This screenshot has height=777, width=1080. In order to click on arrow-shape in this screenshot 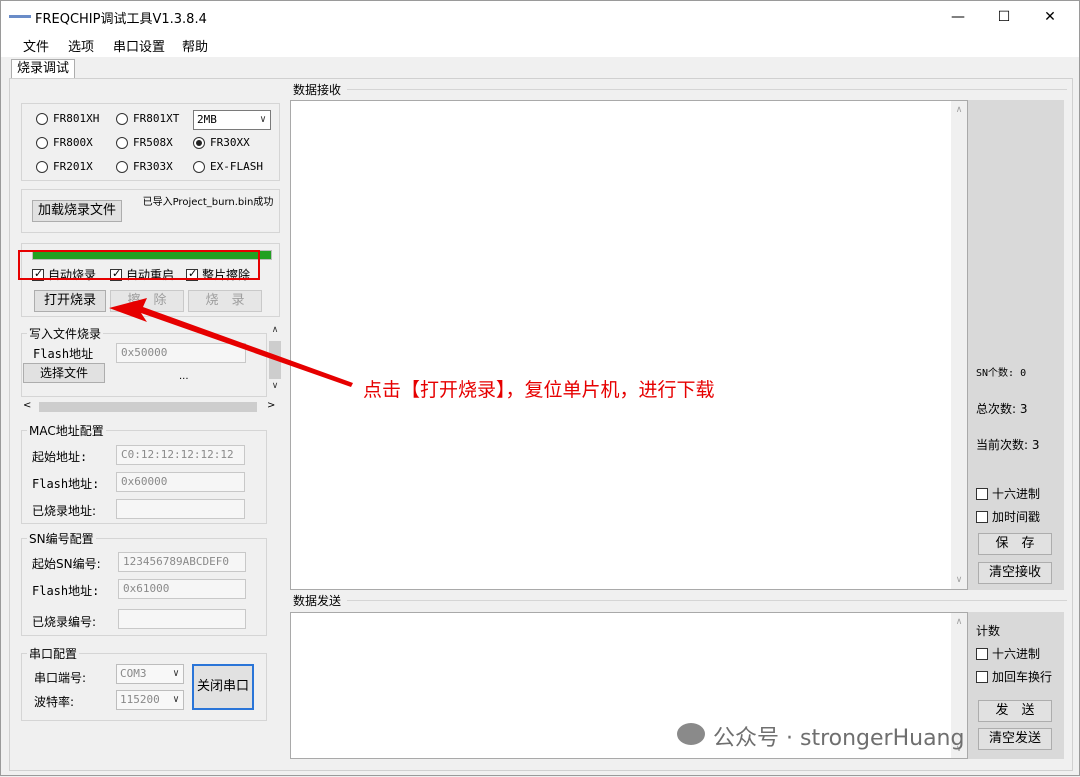, I will do `click(231, 342)`.